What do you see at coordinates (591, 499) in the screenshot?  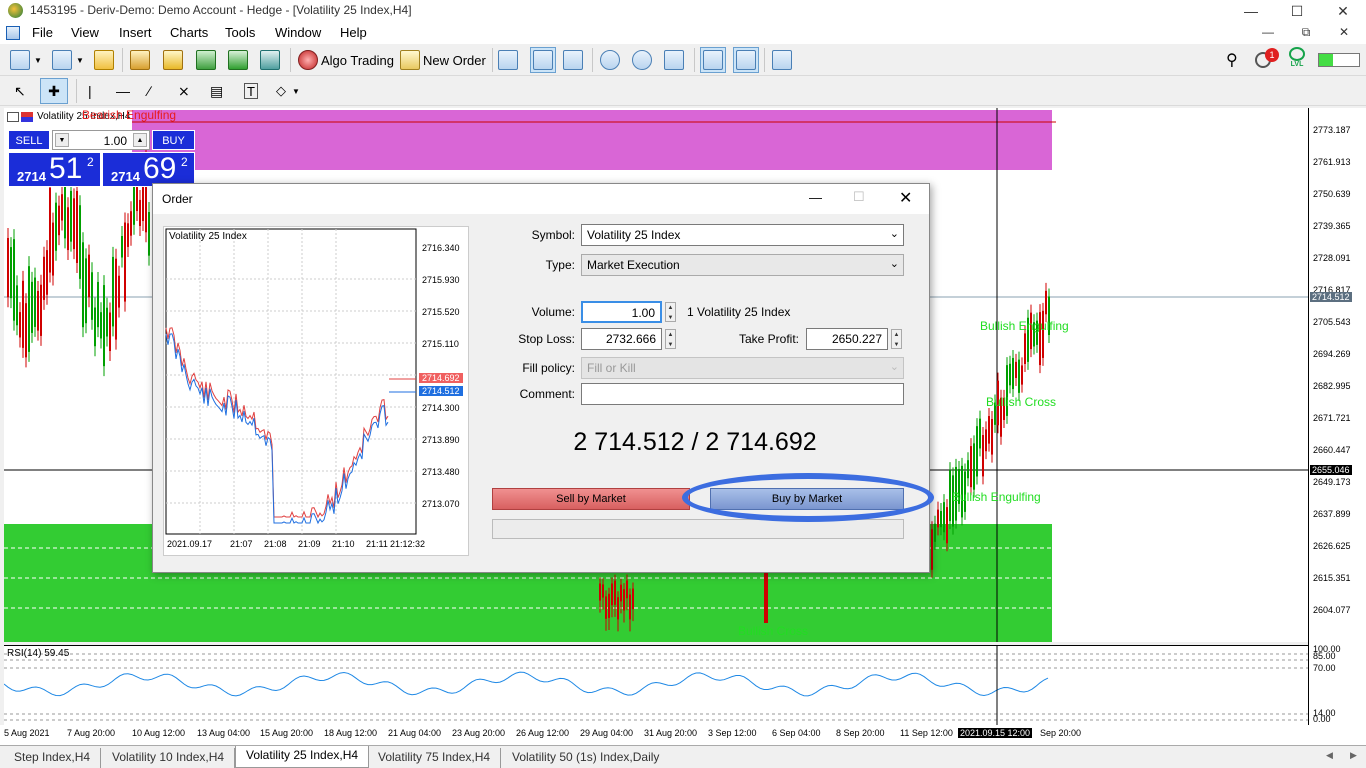 I see `sell-by-market-button: Sell by Market` at bounding box center [591, 499].